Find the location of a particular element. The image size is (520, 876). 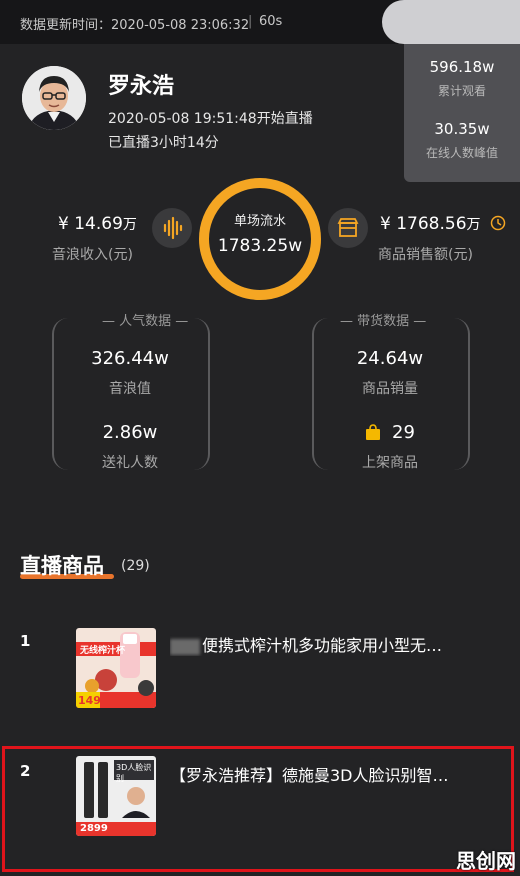

sound-value-label: 音浪值 is located at coordinates (130, 389).